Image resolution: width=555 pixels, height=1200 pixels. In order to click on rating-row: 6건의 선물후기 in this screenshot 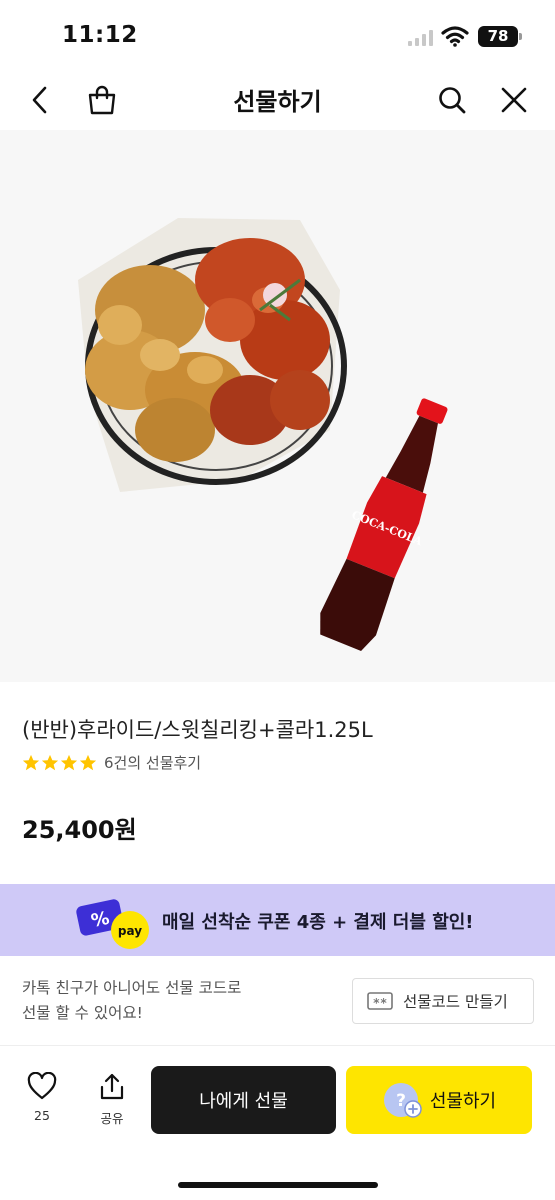, I will do `click(111, 762)`.